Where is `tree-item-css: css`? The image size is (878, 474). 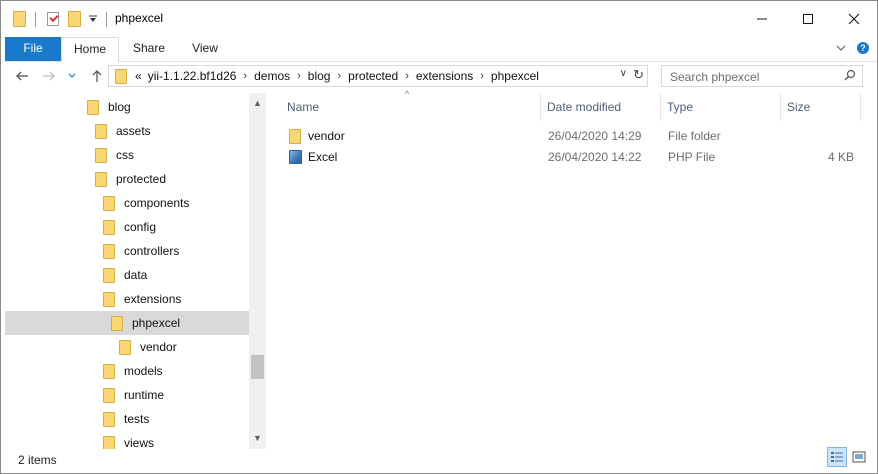
tree-item-css: css is located at coordinates (127, 155).